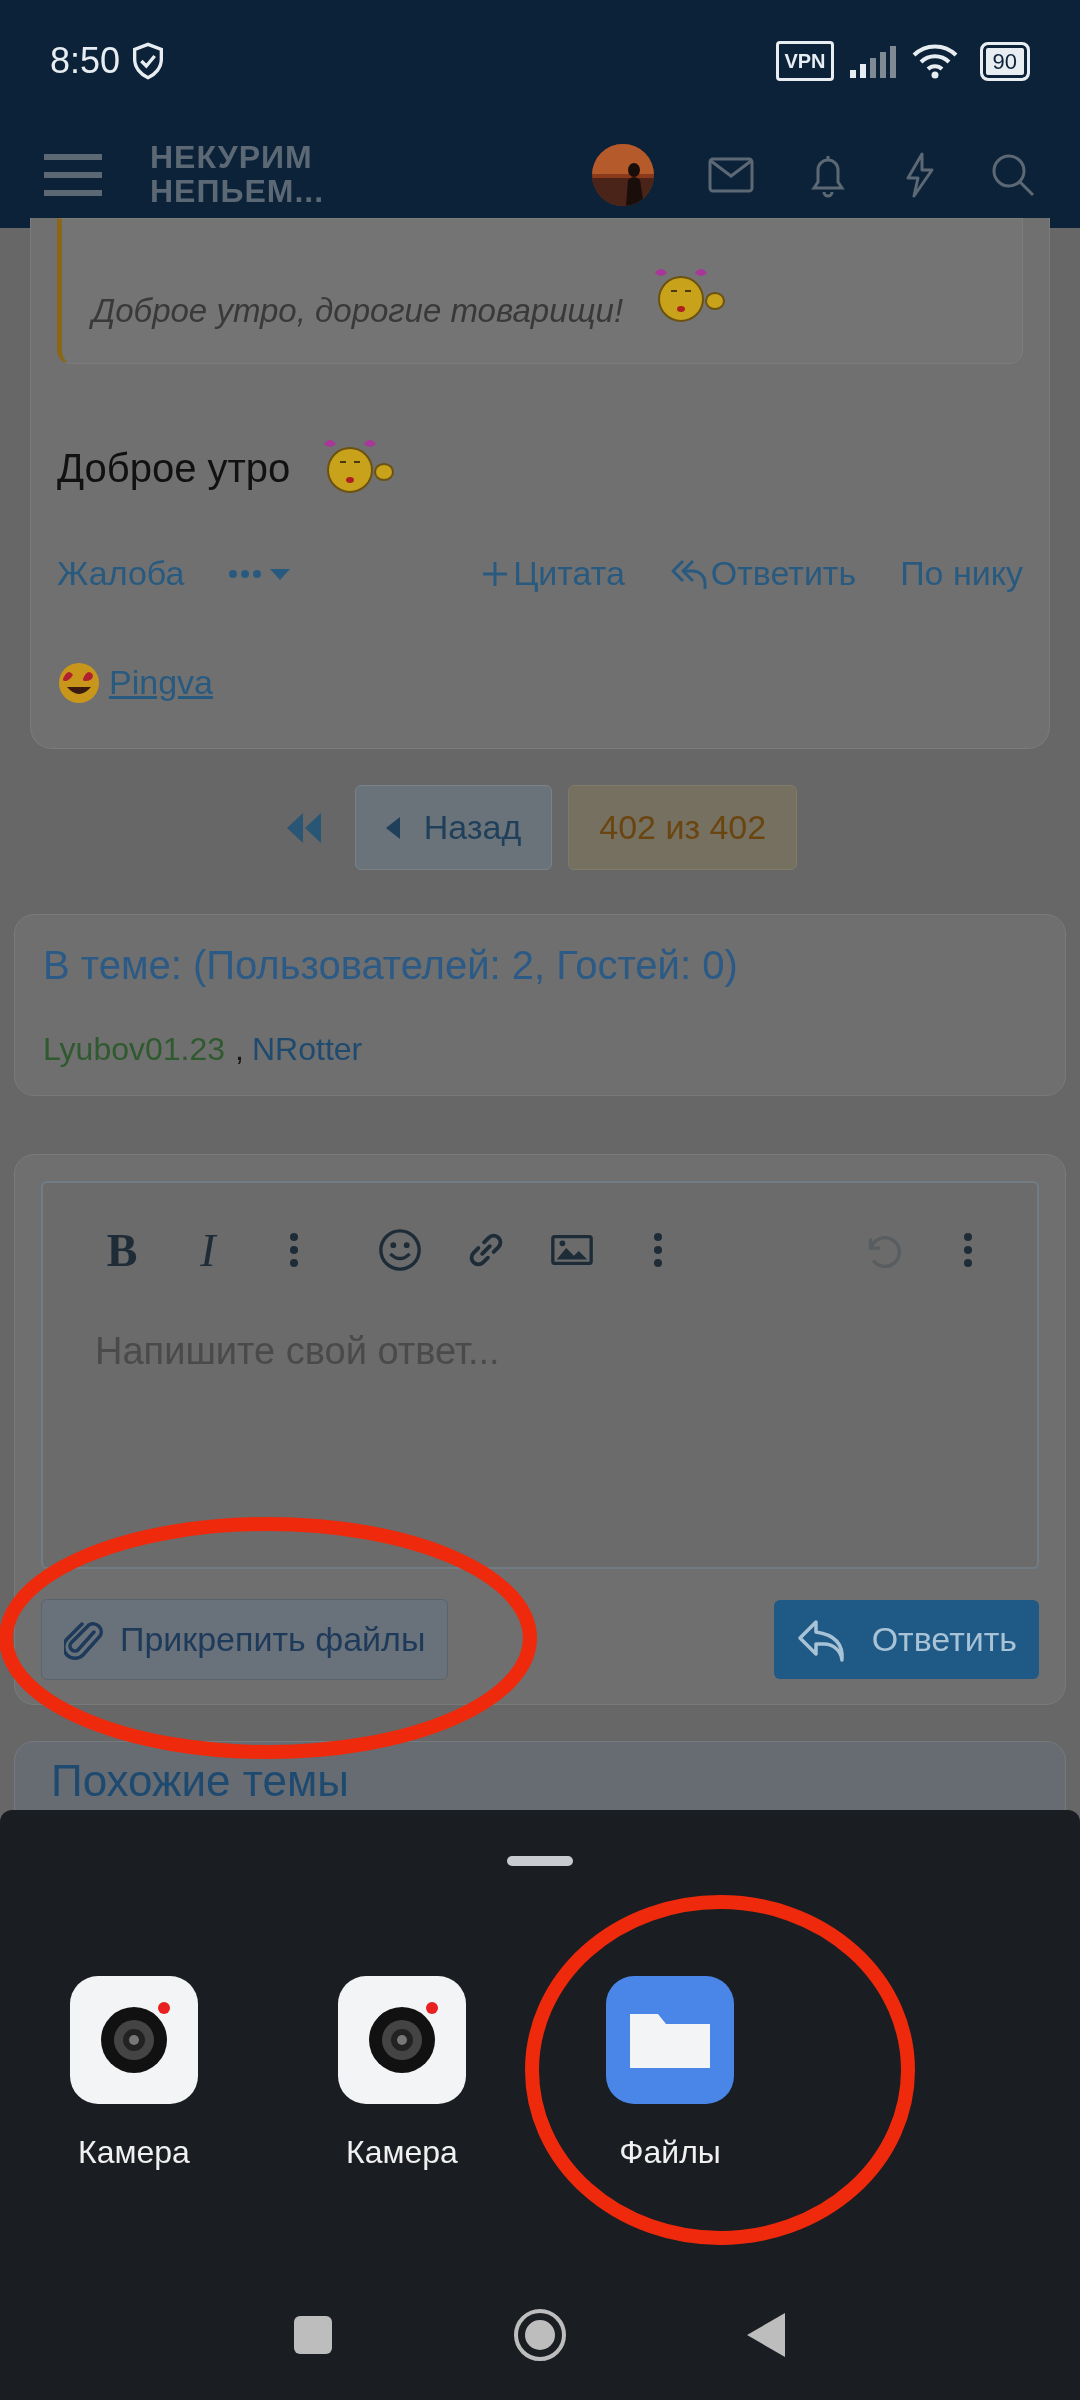  What do you see at coordinates (174, 468) in the screenshot?
I see `post-text: Доброе утро` at bounding box center [174, 468].